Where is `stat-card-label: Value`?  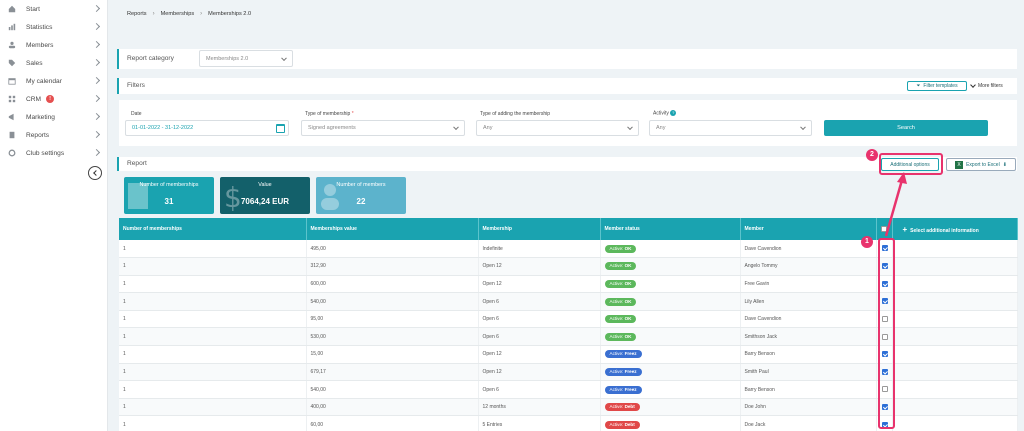
stat-card-label: Value is located at coordinates (265, 185).